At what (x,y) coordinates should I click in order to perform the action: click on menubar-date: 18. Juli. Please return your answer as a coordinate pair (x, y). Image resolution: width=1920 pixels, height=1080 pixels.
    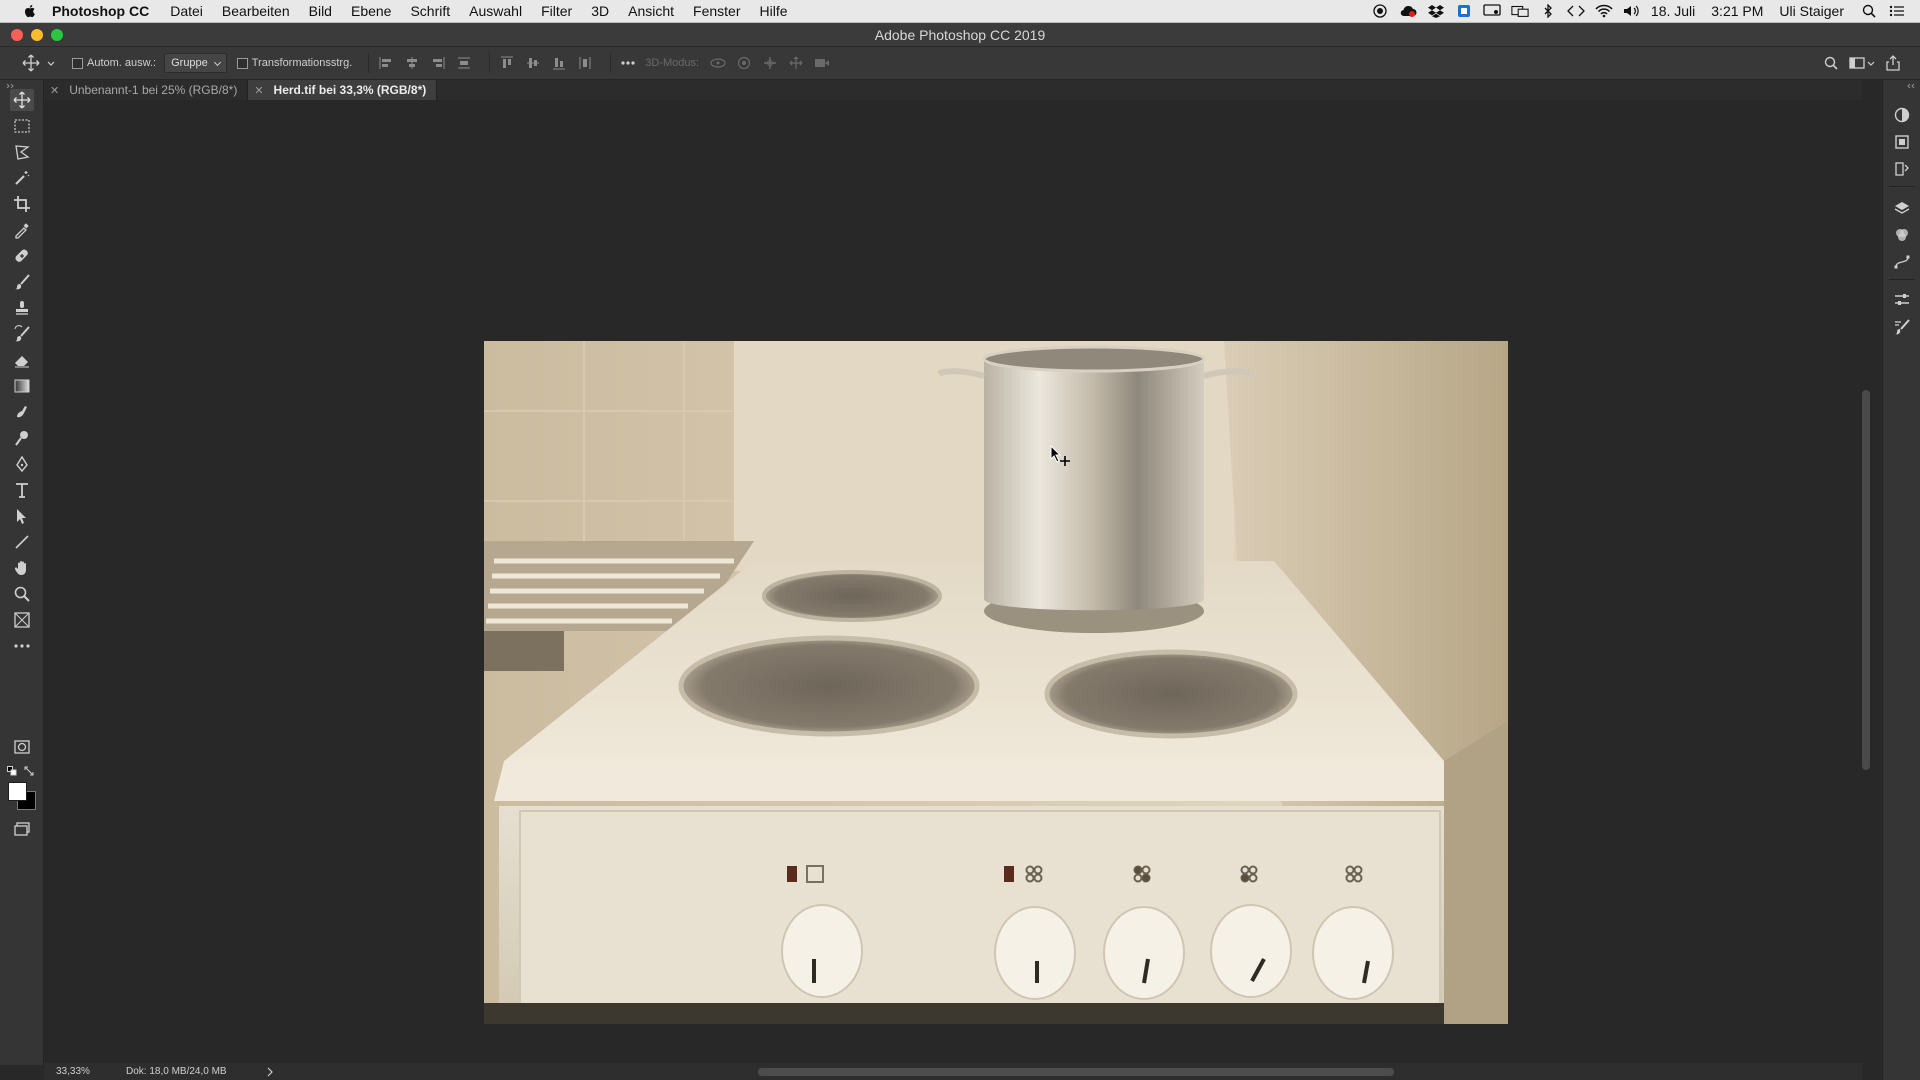
    Looking at the image, I should click on (1673, 11).